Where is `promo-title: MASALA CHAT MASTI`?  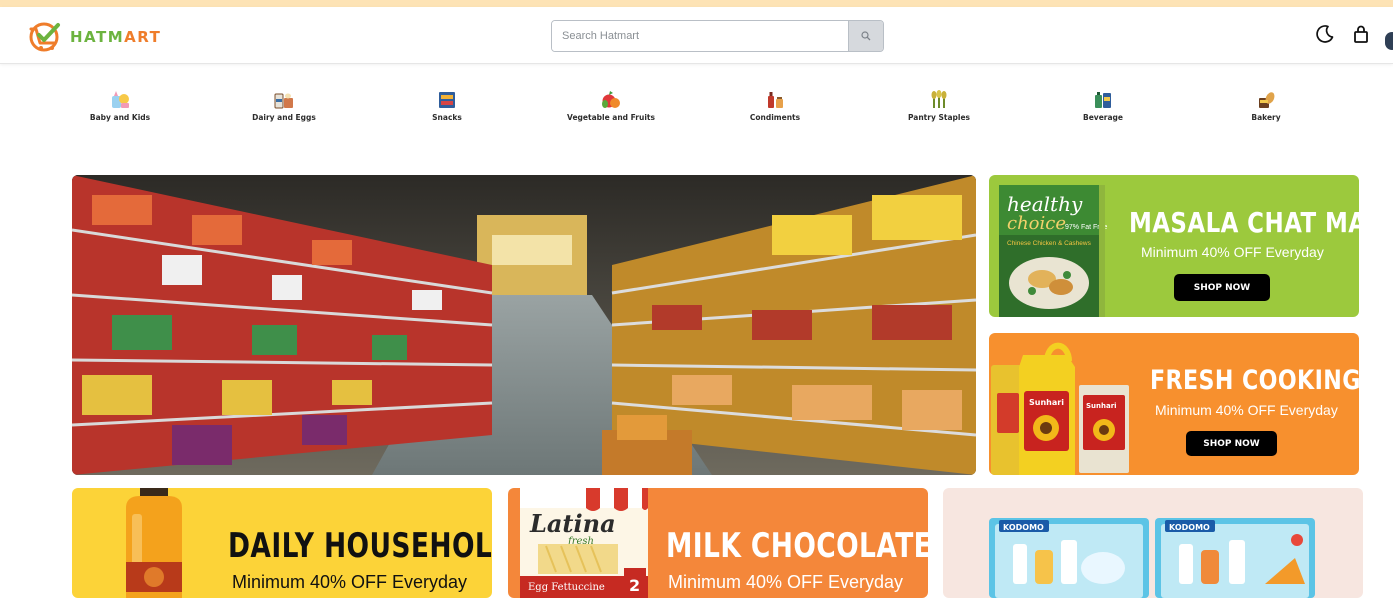 promo-title: MASALA CHAT MASTI is located at coordinates (1244, 222).